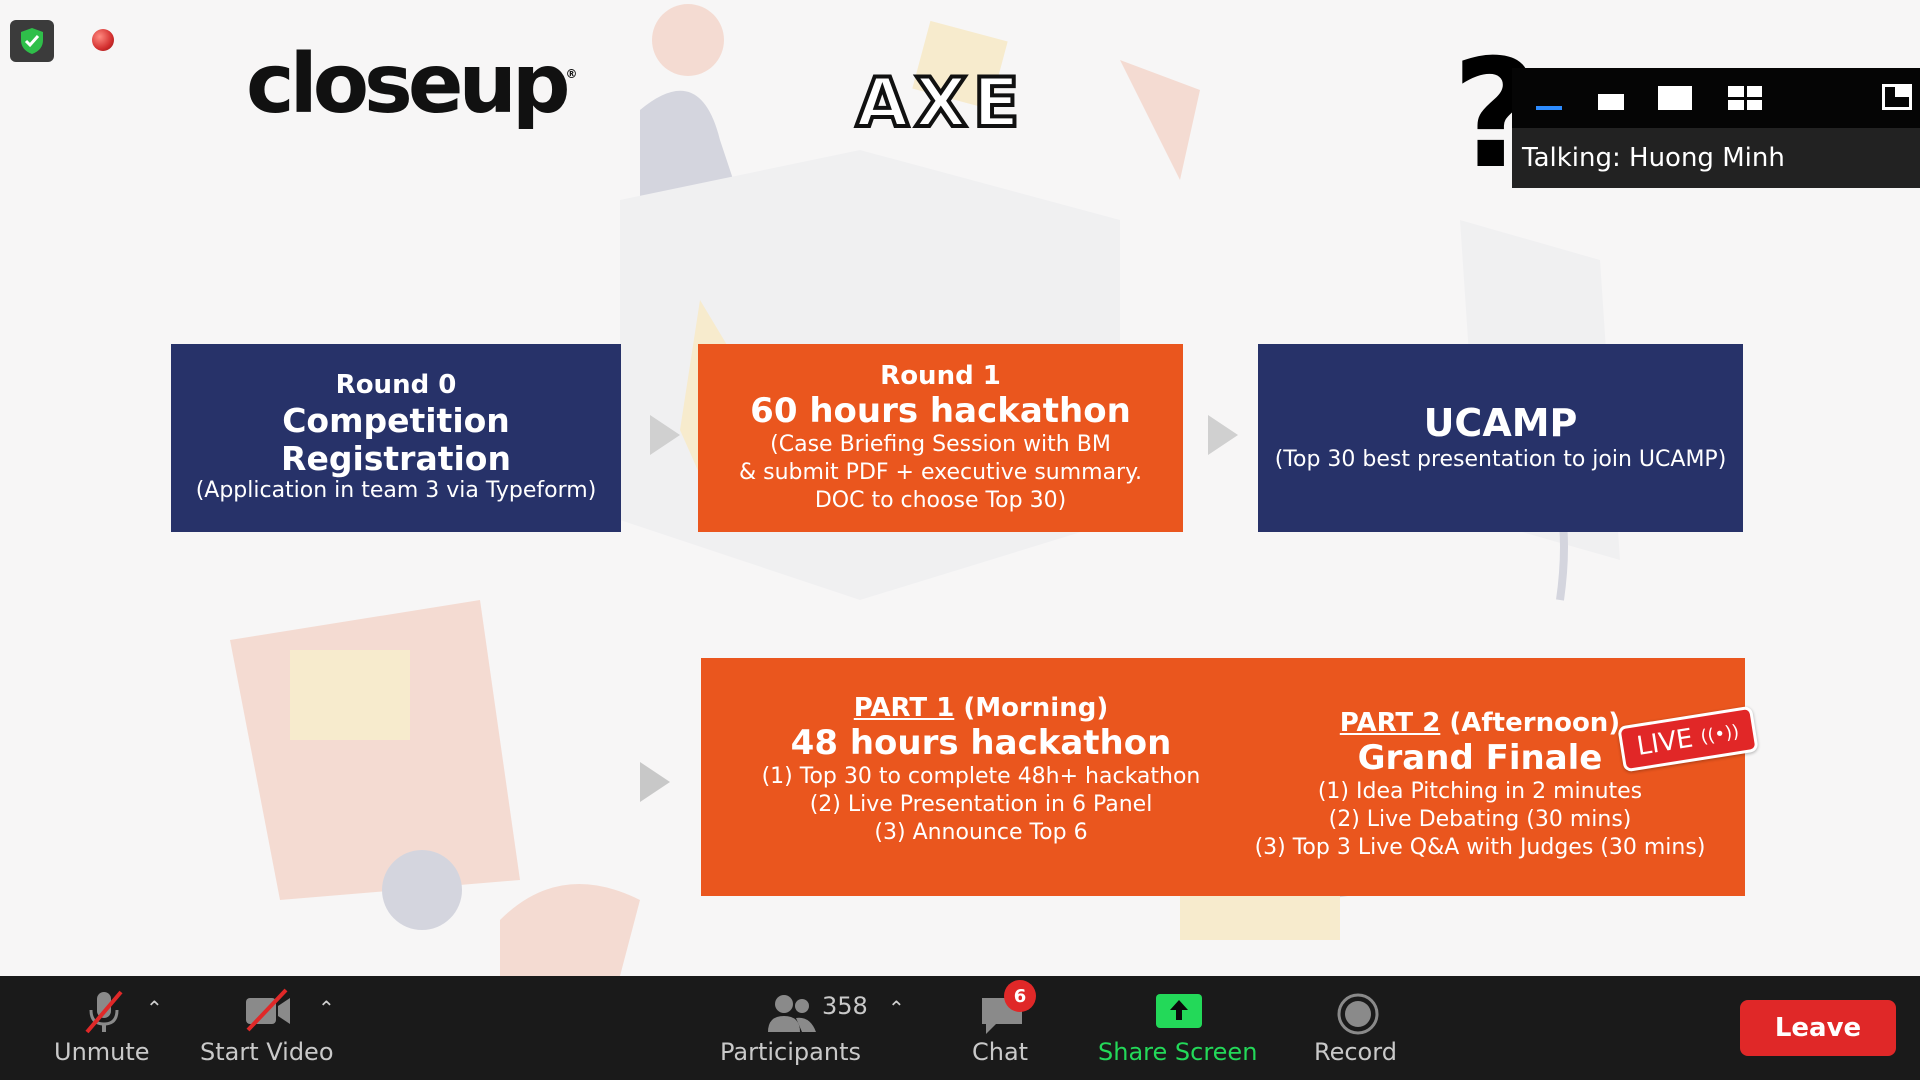 This screenshot has width=1920, height=1080. I want to click on round-0-heading: Competition Registration, so click(396, 439).